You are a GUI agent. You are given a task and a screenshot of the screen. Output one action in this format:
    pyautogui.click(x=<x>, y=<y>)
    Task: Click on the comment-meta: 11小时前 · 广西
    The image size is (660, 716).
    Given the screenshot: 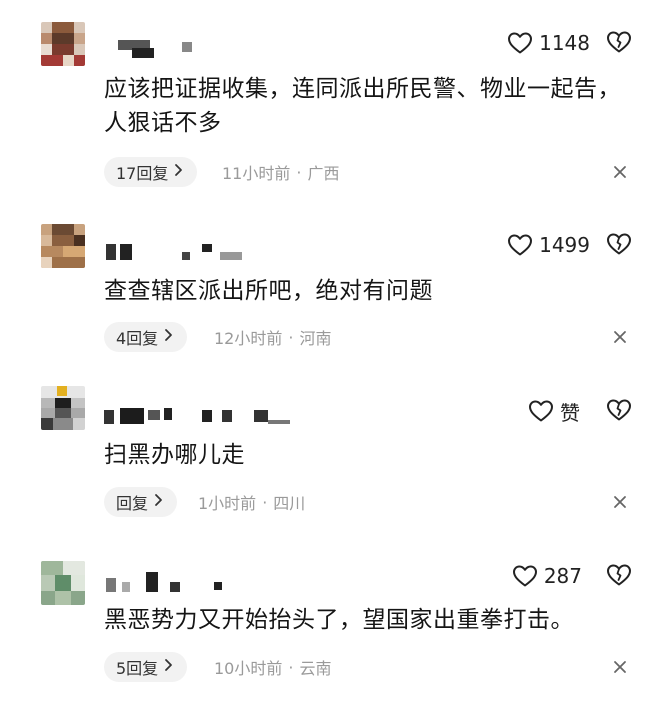 What is the action you would take?
    pyautogui.click(x=280, y=172)
    